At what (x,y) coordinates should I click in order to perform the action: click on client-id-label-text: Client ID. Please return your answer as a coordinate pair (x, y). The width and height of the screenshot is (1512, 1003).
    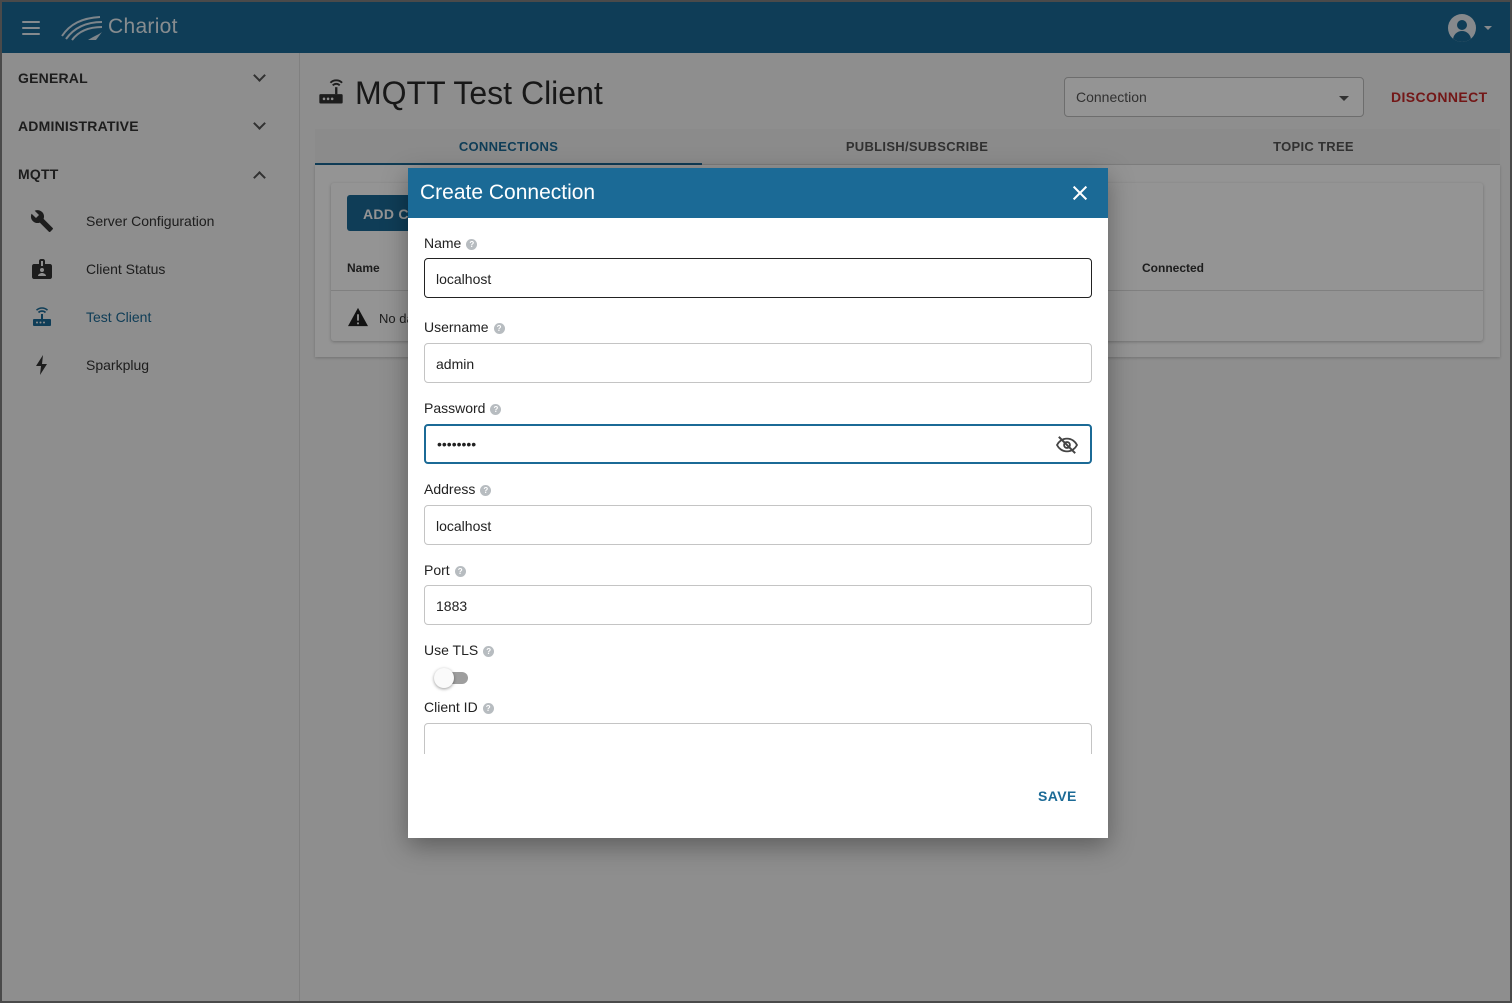
    Looking at the image, I should click on (451, 707).